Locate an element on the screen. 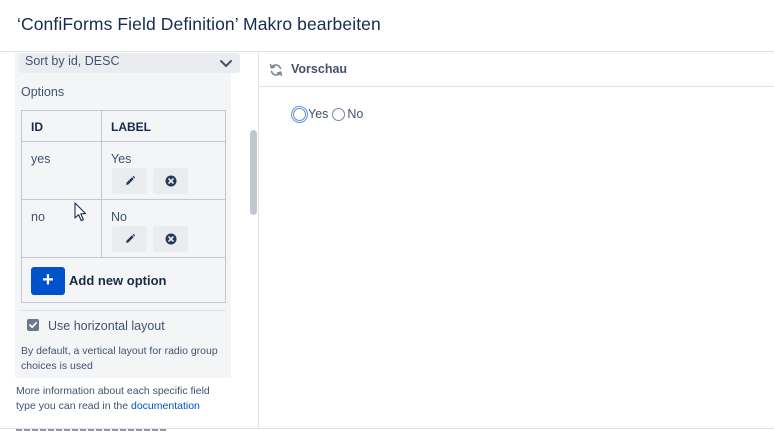 This screenshot has height=432, width=774. mouse-pointer-icon is located at coordinates (80, 212).